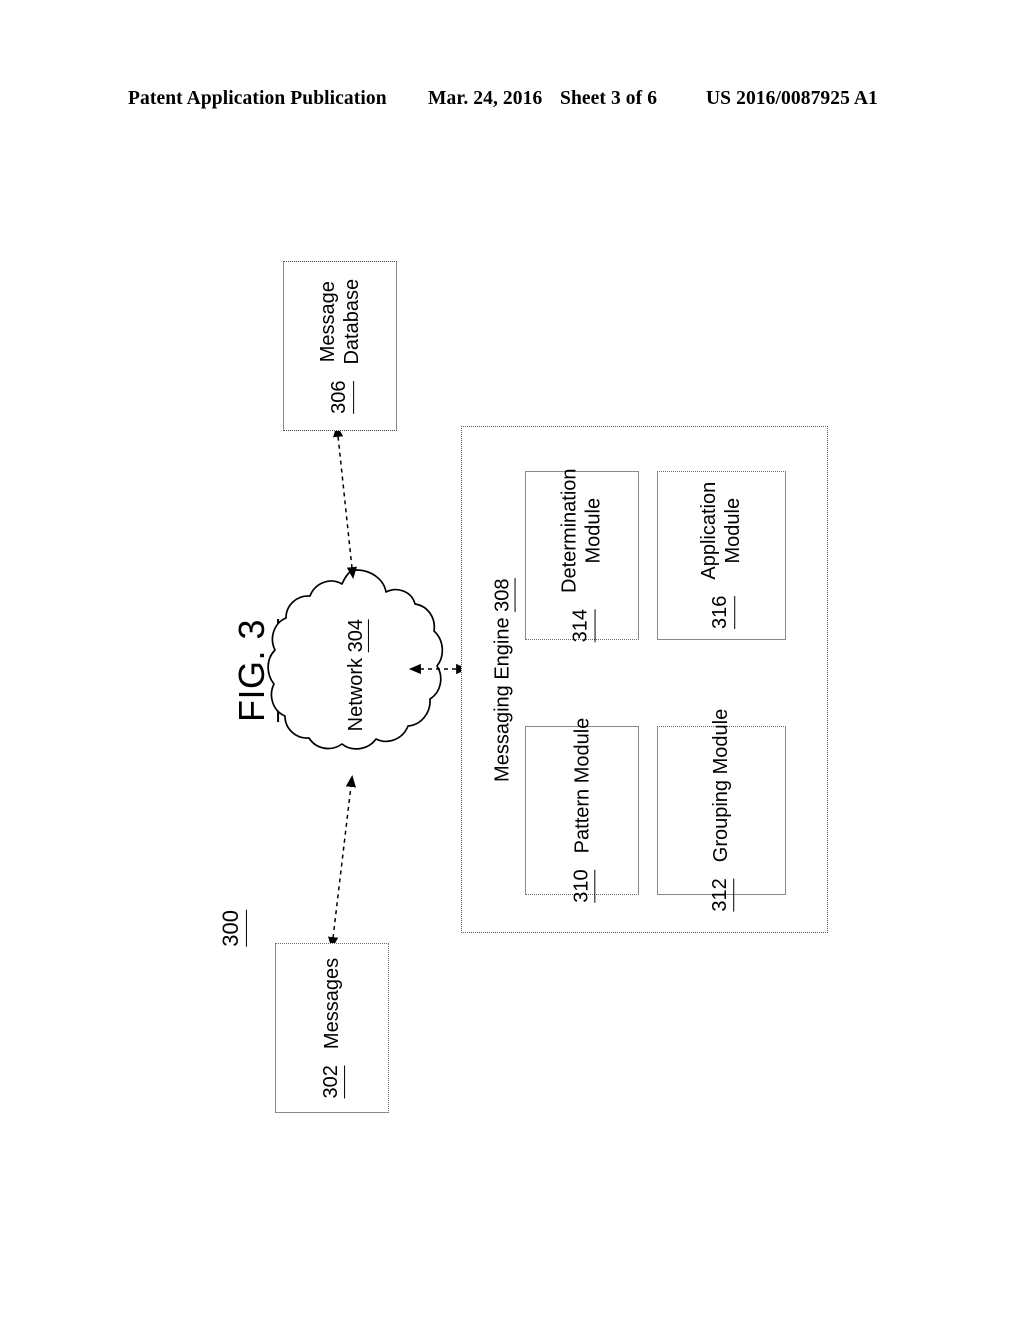 Image resolution: width=1024 pixels, height=1320 pixels. I want to click on node-message-database: Message Database 306, so click(340, 346).